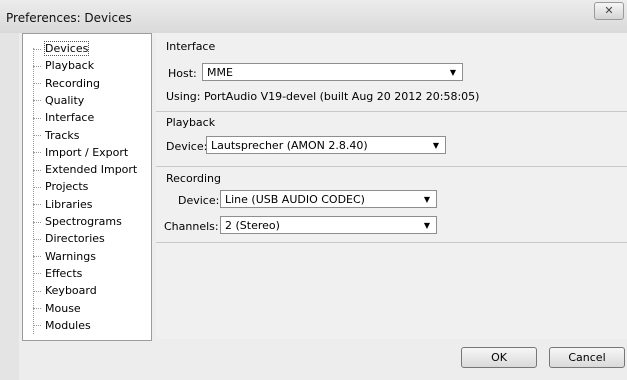  Describe the element at coordinates (295, 199) in the screenshot. I see `recording-device-value: Line (USB AUDIO CODEC)` at that location.